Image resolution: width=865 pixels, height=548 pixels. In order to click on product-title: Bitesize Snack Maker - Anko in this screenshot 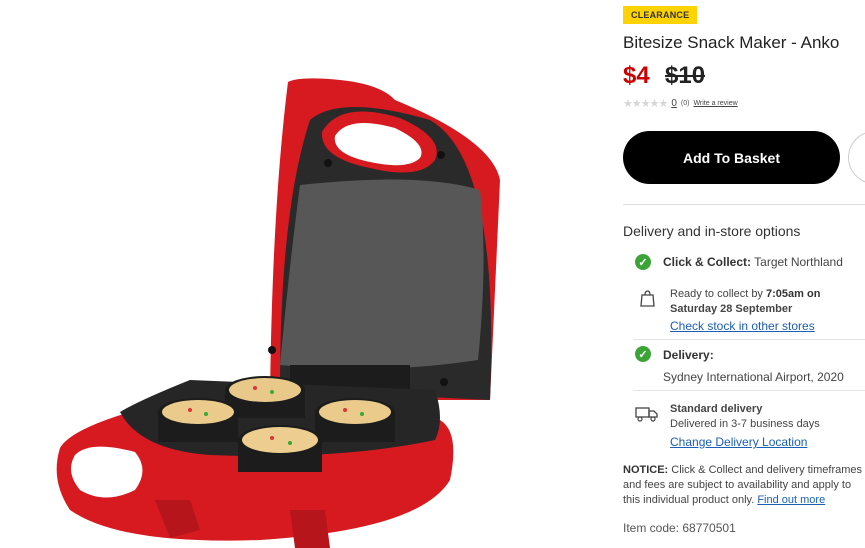, I will do `click(731, 42)`.